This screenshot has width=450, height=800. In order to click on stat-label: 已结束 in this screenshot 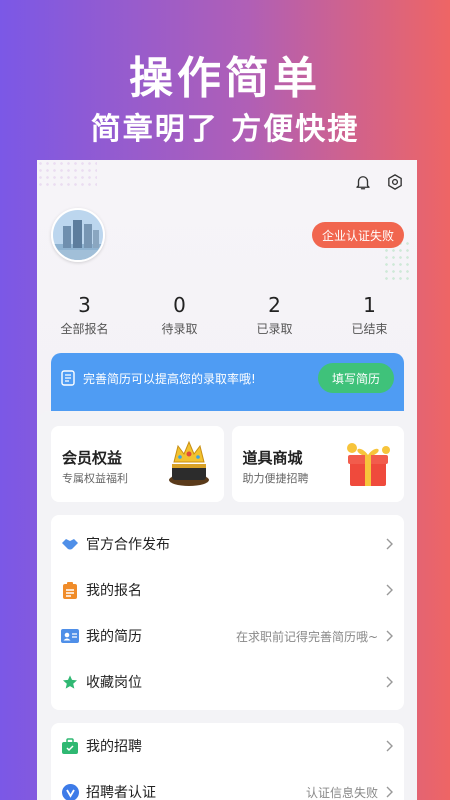, I will do `click(369, 329)`.